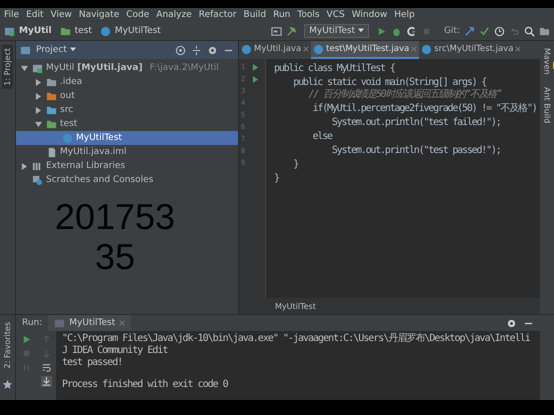 Image resolution: width=554 pixels, height=415 pixels. Describe the element at coordinates (365, 50) in the screenshot. I see `editor-tab: test\MyUtilTest.java` at that location.